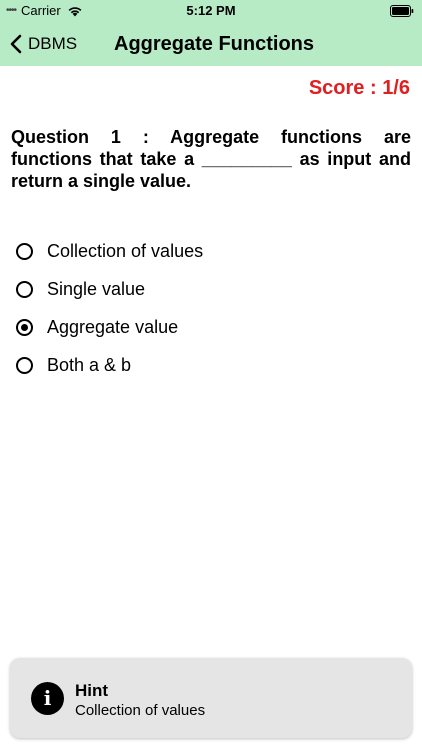 The image size is (422, 750). I want to click on status-time: 5:12 PM, so click(211, 10).